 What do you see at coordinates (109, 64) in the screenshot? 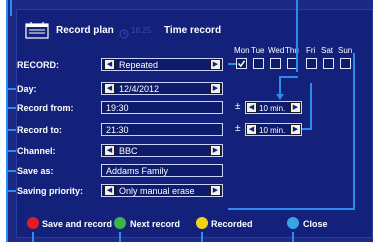
I see `record-mode-prev-arrow: ◀` at bounding box center [109, 64].